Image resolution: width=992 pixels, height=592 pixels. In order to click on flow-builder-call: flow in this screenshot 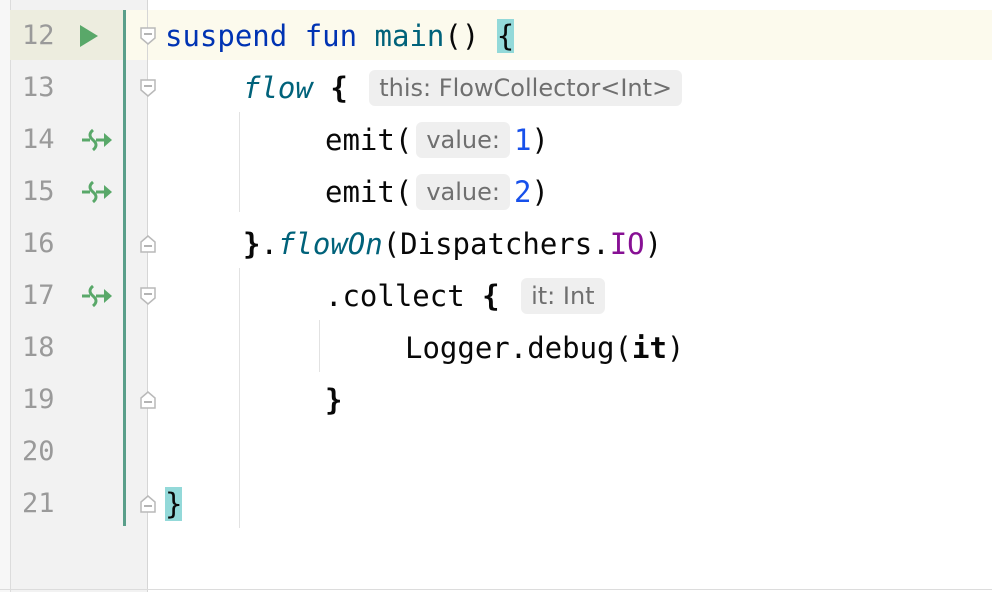, I will do `click(278, 88)`.